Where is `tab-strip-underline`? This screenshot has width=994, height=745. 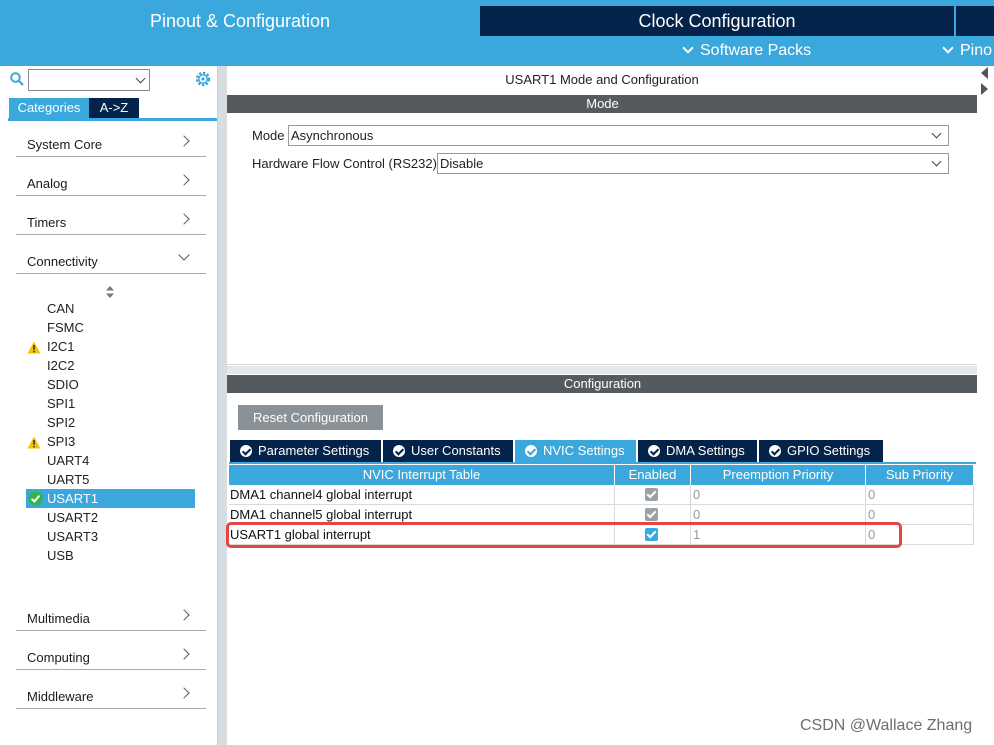 tab-strip-underline is located at coordinates (602, 463).